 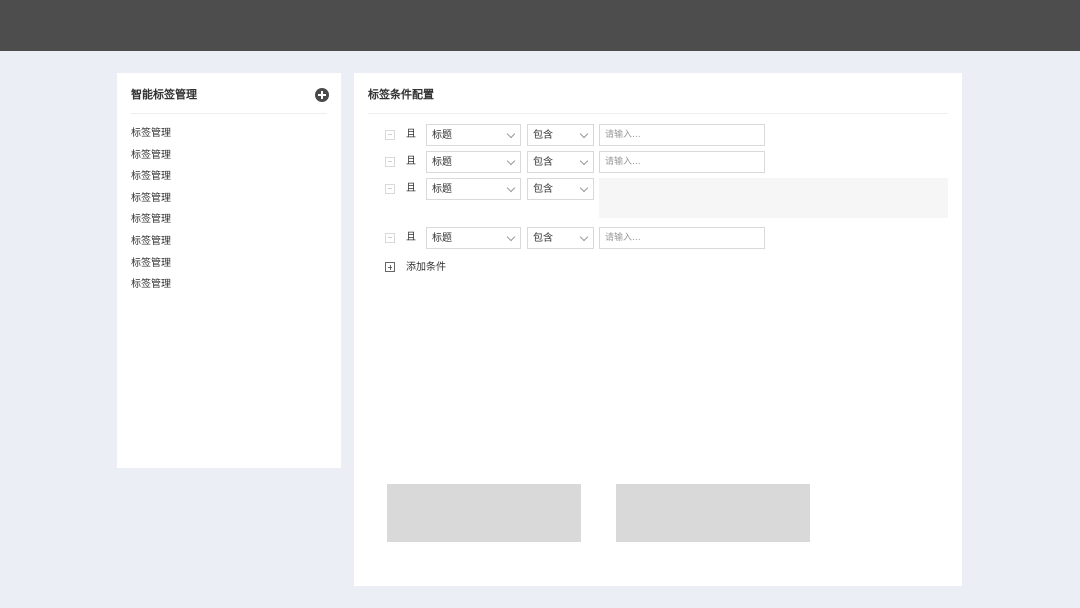 I want to click on top-bar, so click(x=540, y=25).